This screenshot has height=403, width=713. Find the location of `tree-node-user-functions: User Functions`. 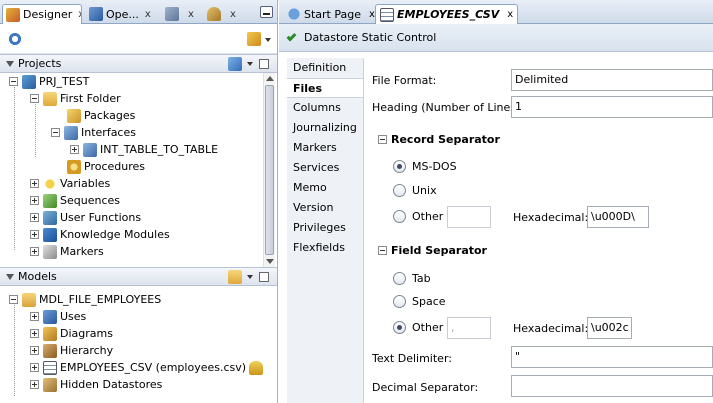

tree-node-user-functions: User Functions is located at coordinates (85, 217).